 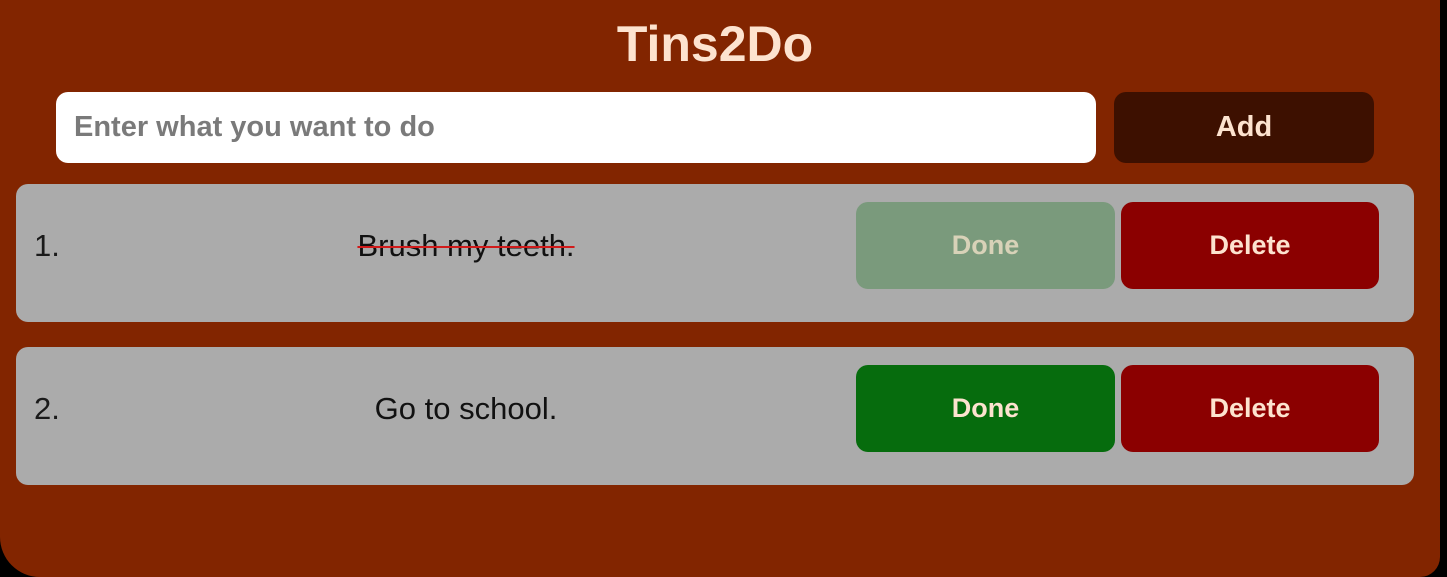 I want to click on app-title: Tins2Do, so click(x=715, y=44).